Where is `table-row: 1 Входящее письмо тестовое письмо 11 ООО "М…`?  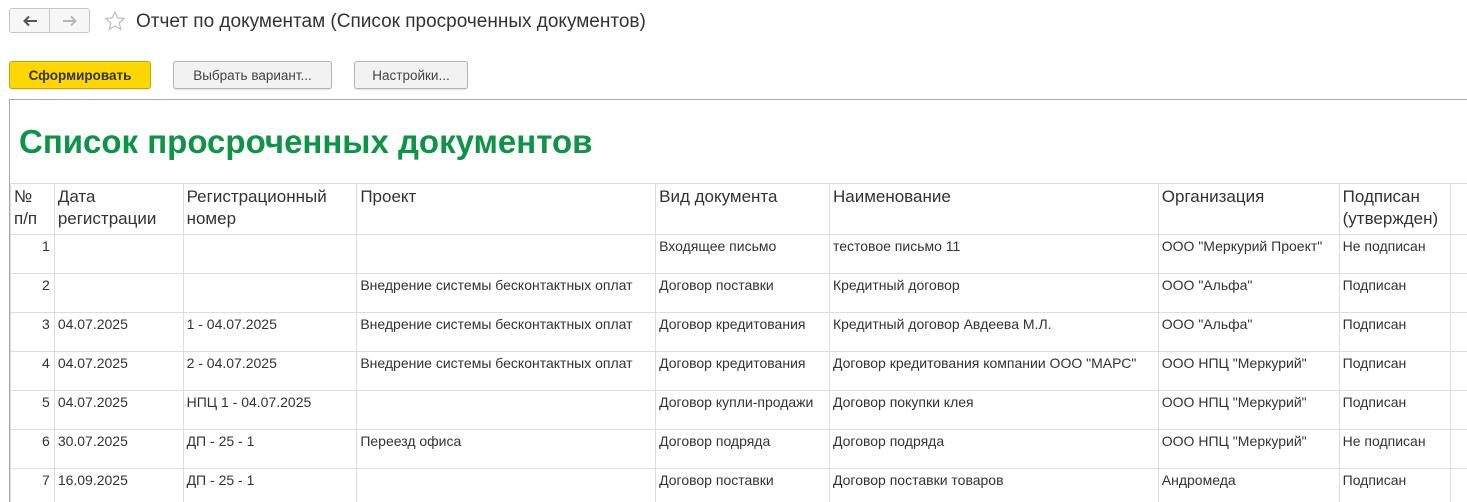
table-row: 1 Входящее письмо тестовое письмо 11 ООО "М… is located at coordinates (738, 254).